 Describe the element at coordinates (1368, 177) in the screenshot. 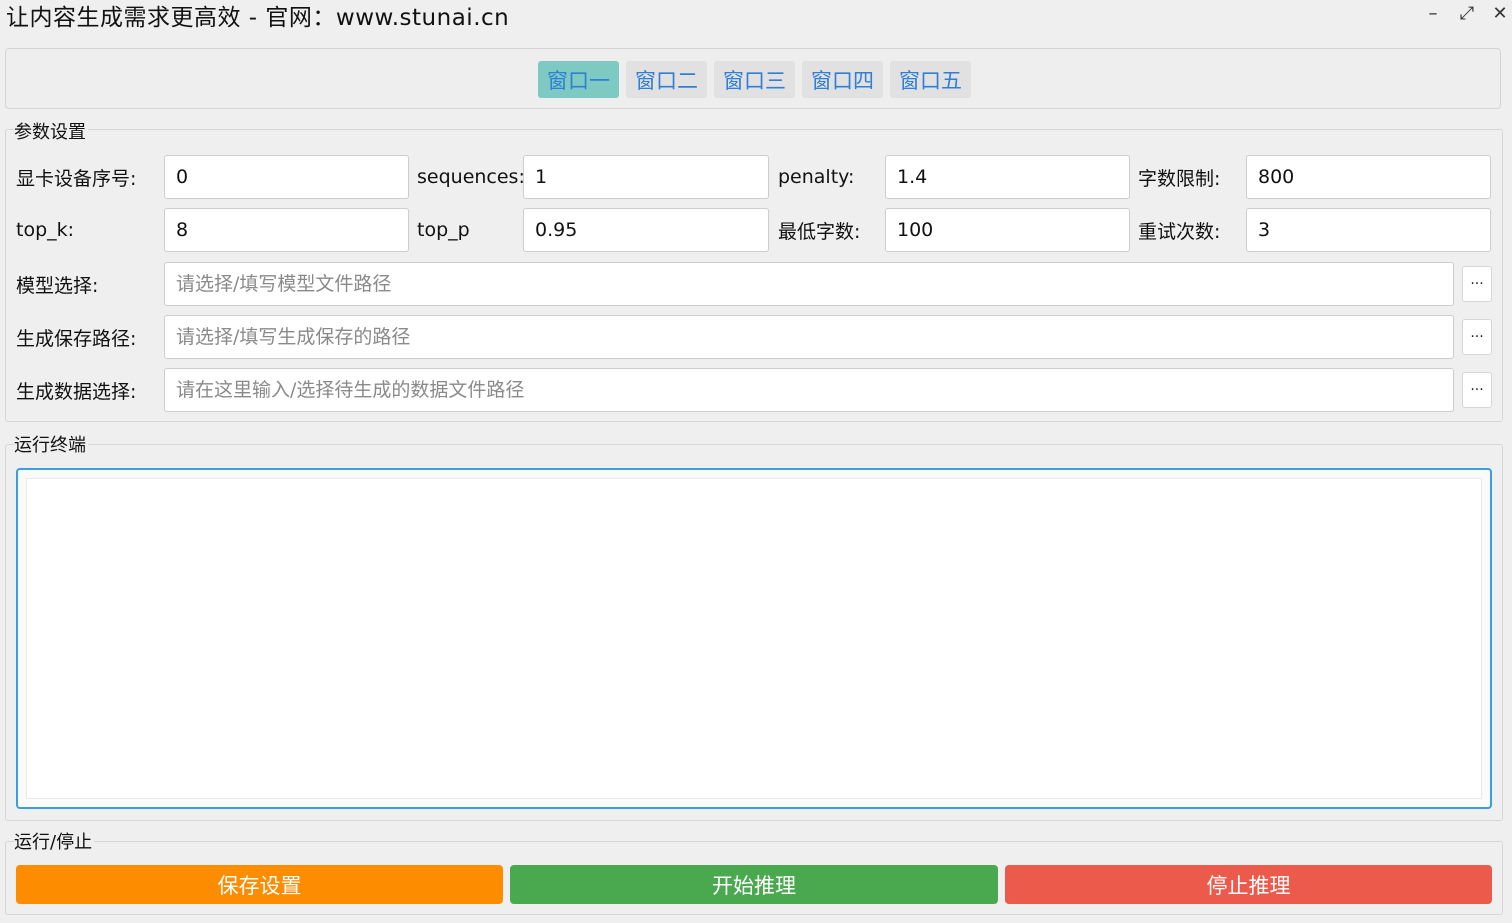

I see `word-limit-input` at that location.